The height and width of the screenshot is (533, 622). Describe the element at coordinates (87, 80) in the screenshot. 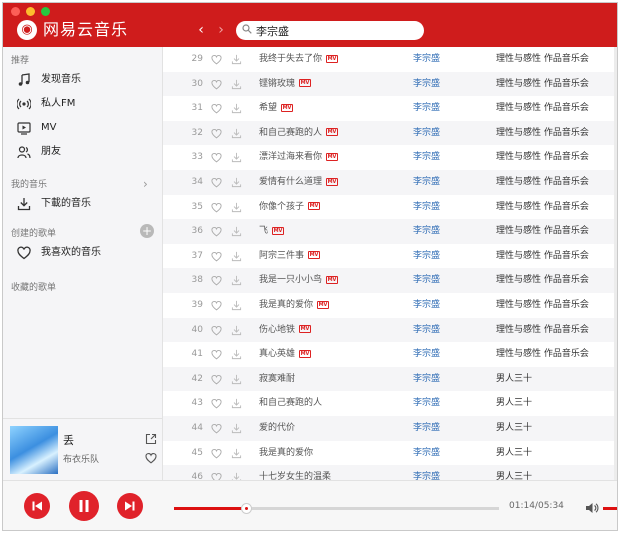

I see `sidebar-item-discover-music: 发现音乐` at that location.